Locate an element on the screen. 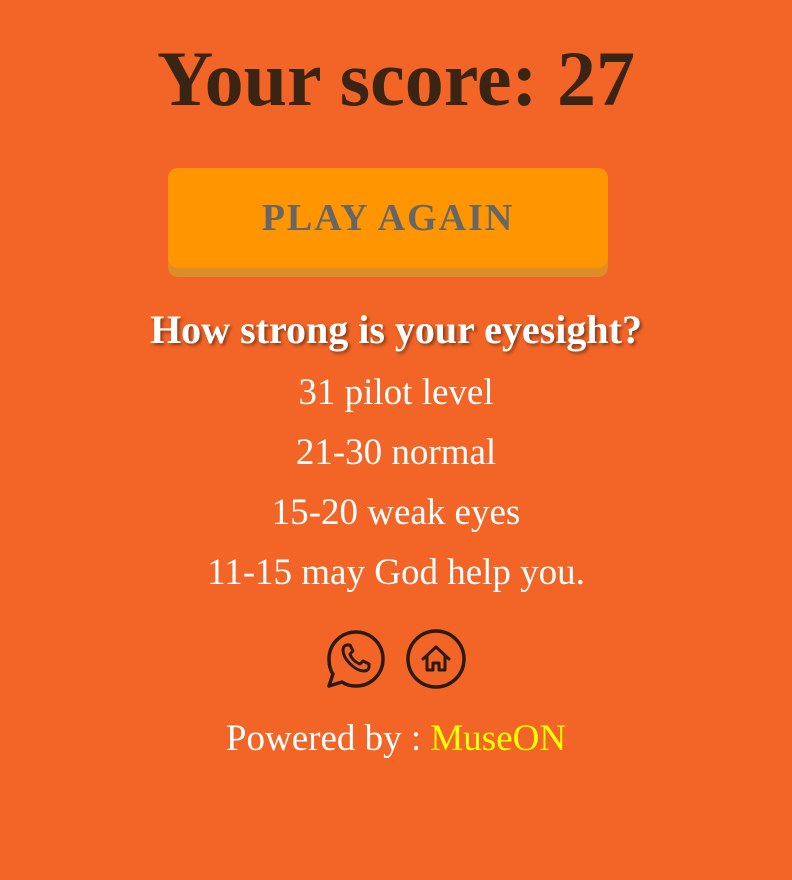  brand-link: MuseON is located at coordinates (498, 738).